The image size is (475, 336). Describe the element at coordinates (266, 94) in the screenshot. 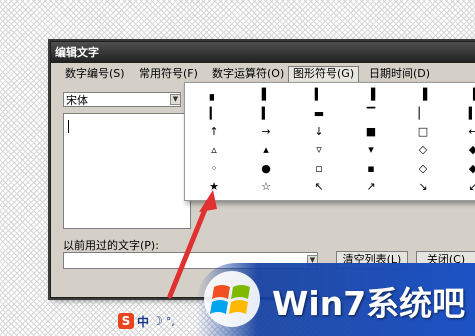

I see `symbol-cell: ▌` at that location.